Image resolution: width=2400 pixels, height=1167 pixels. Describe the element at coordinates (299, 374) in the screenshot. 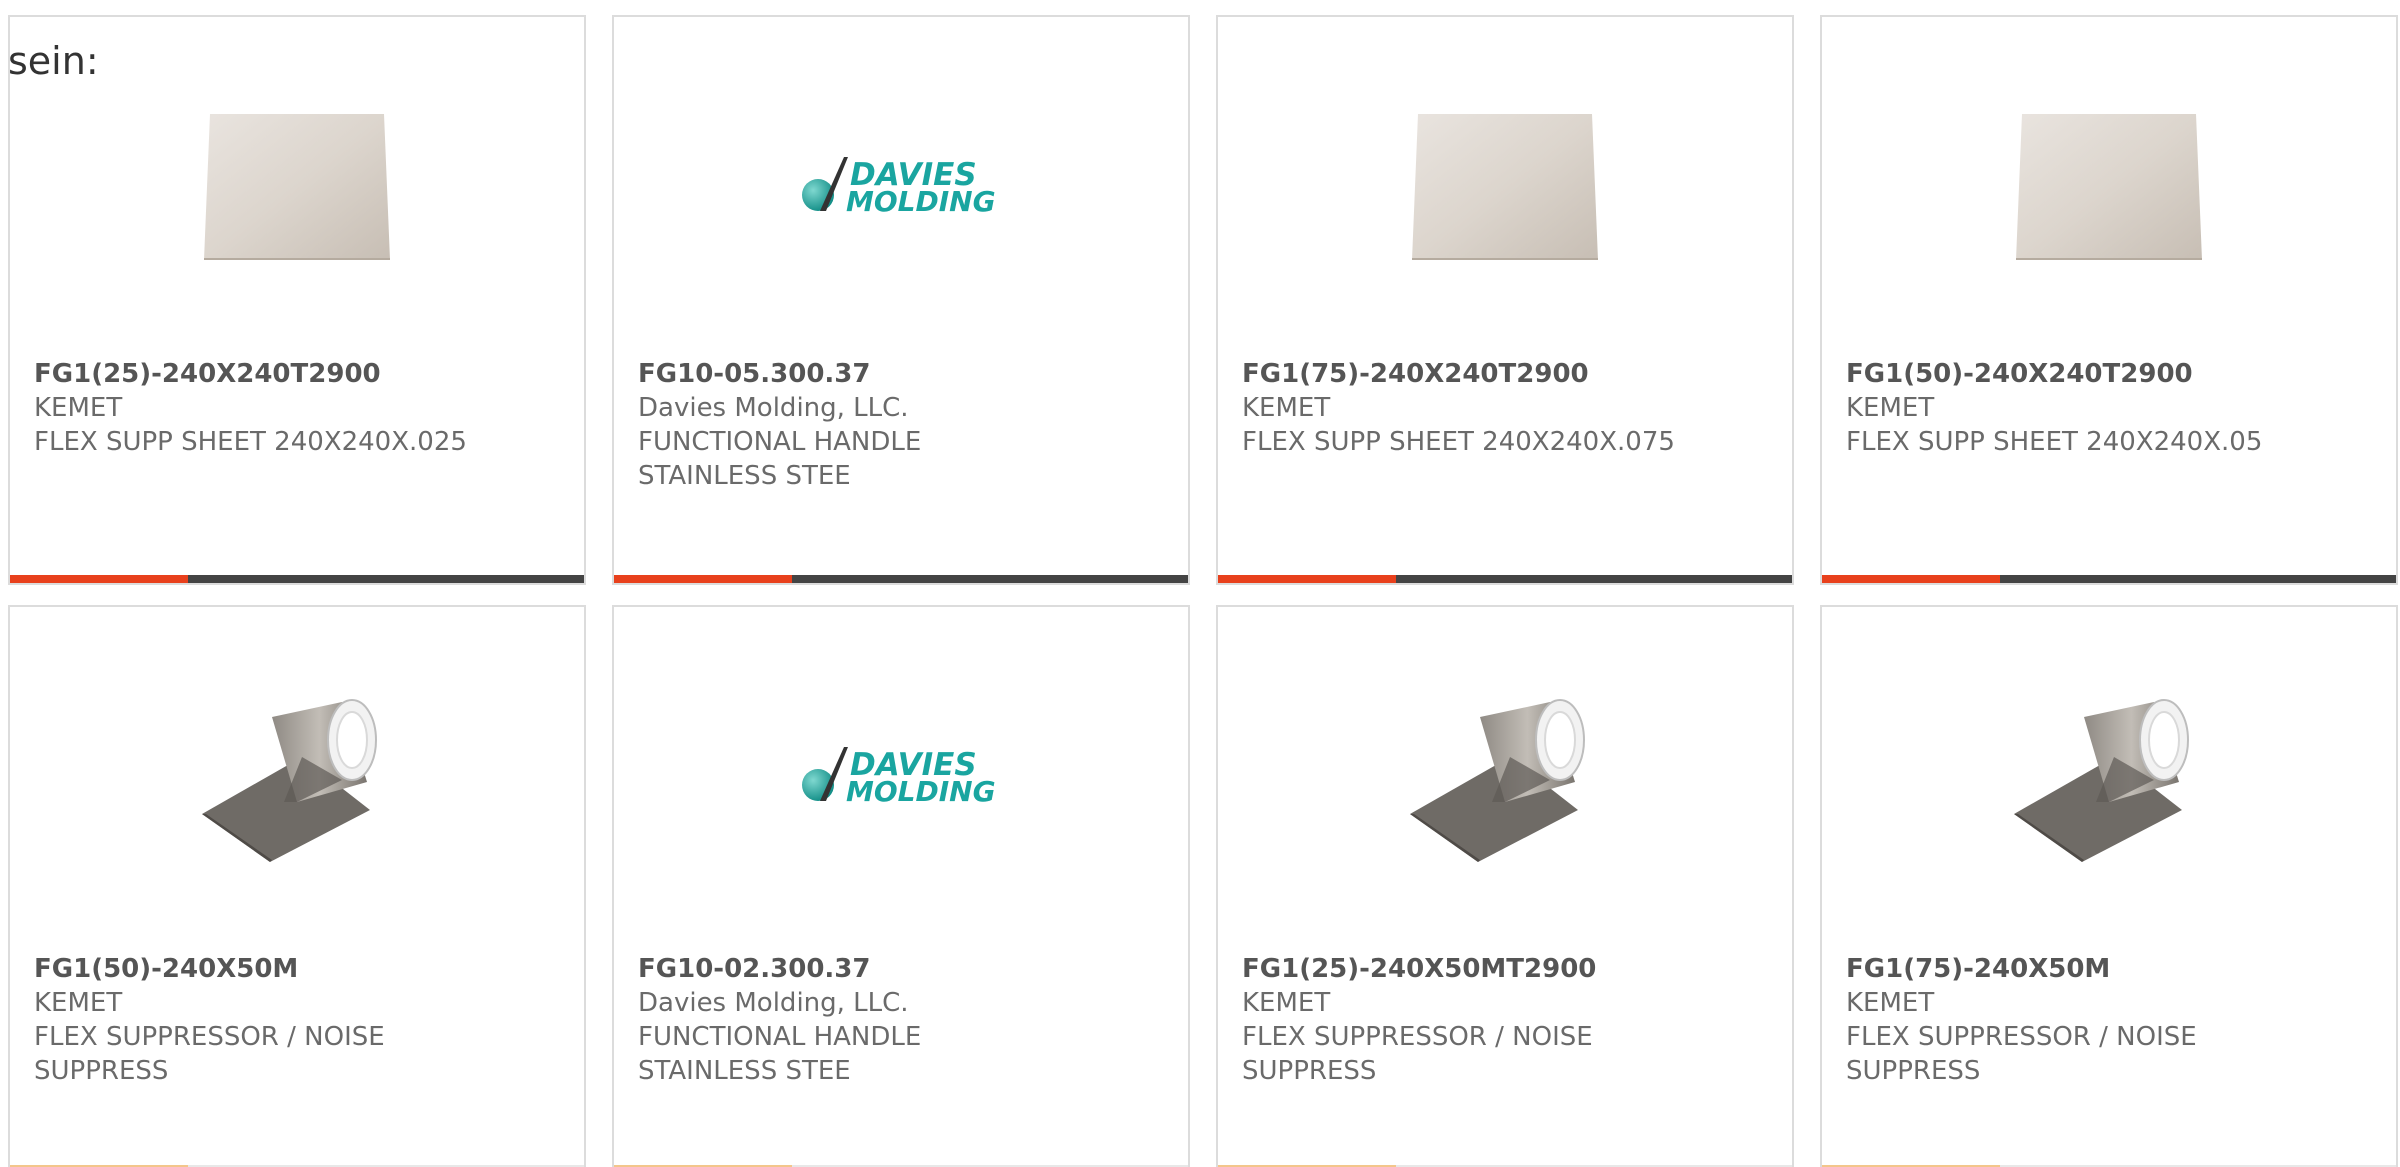

I see `part-number: FG1(25)-240X240T2900` at that location.